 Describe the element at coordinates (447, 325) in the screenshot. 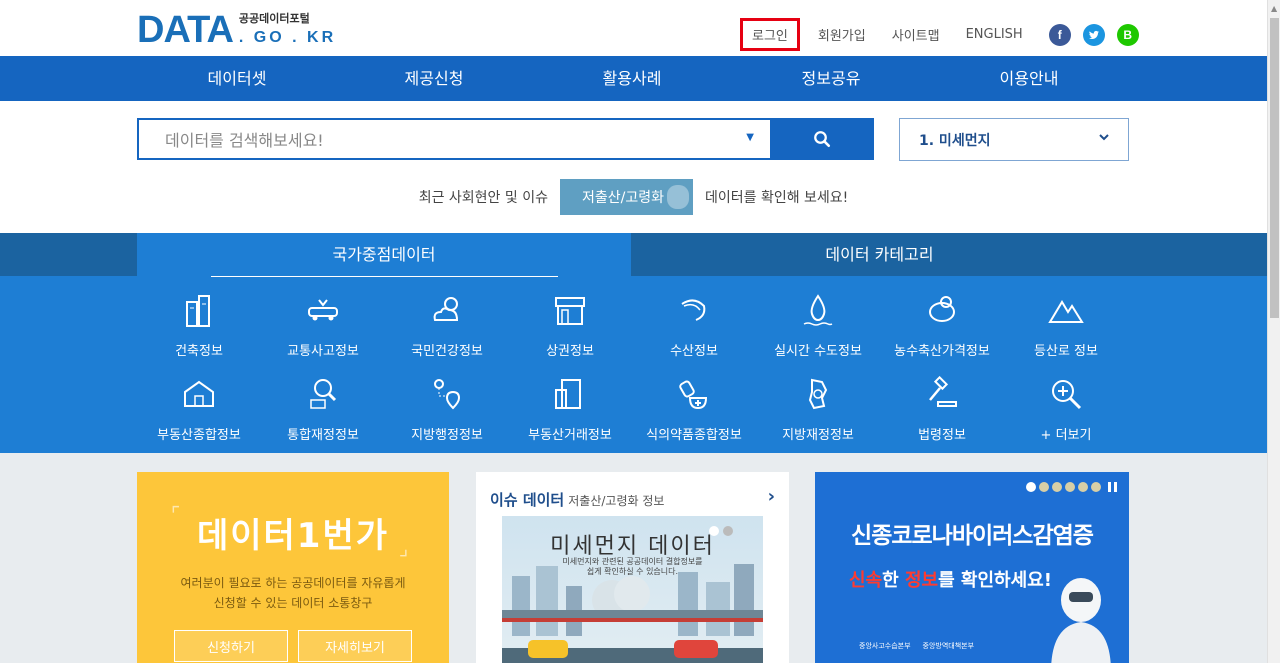

I see `icon-item-public-health: 국민건강정보` at that location.